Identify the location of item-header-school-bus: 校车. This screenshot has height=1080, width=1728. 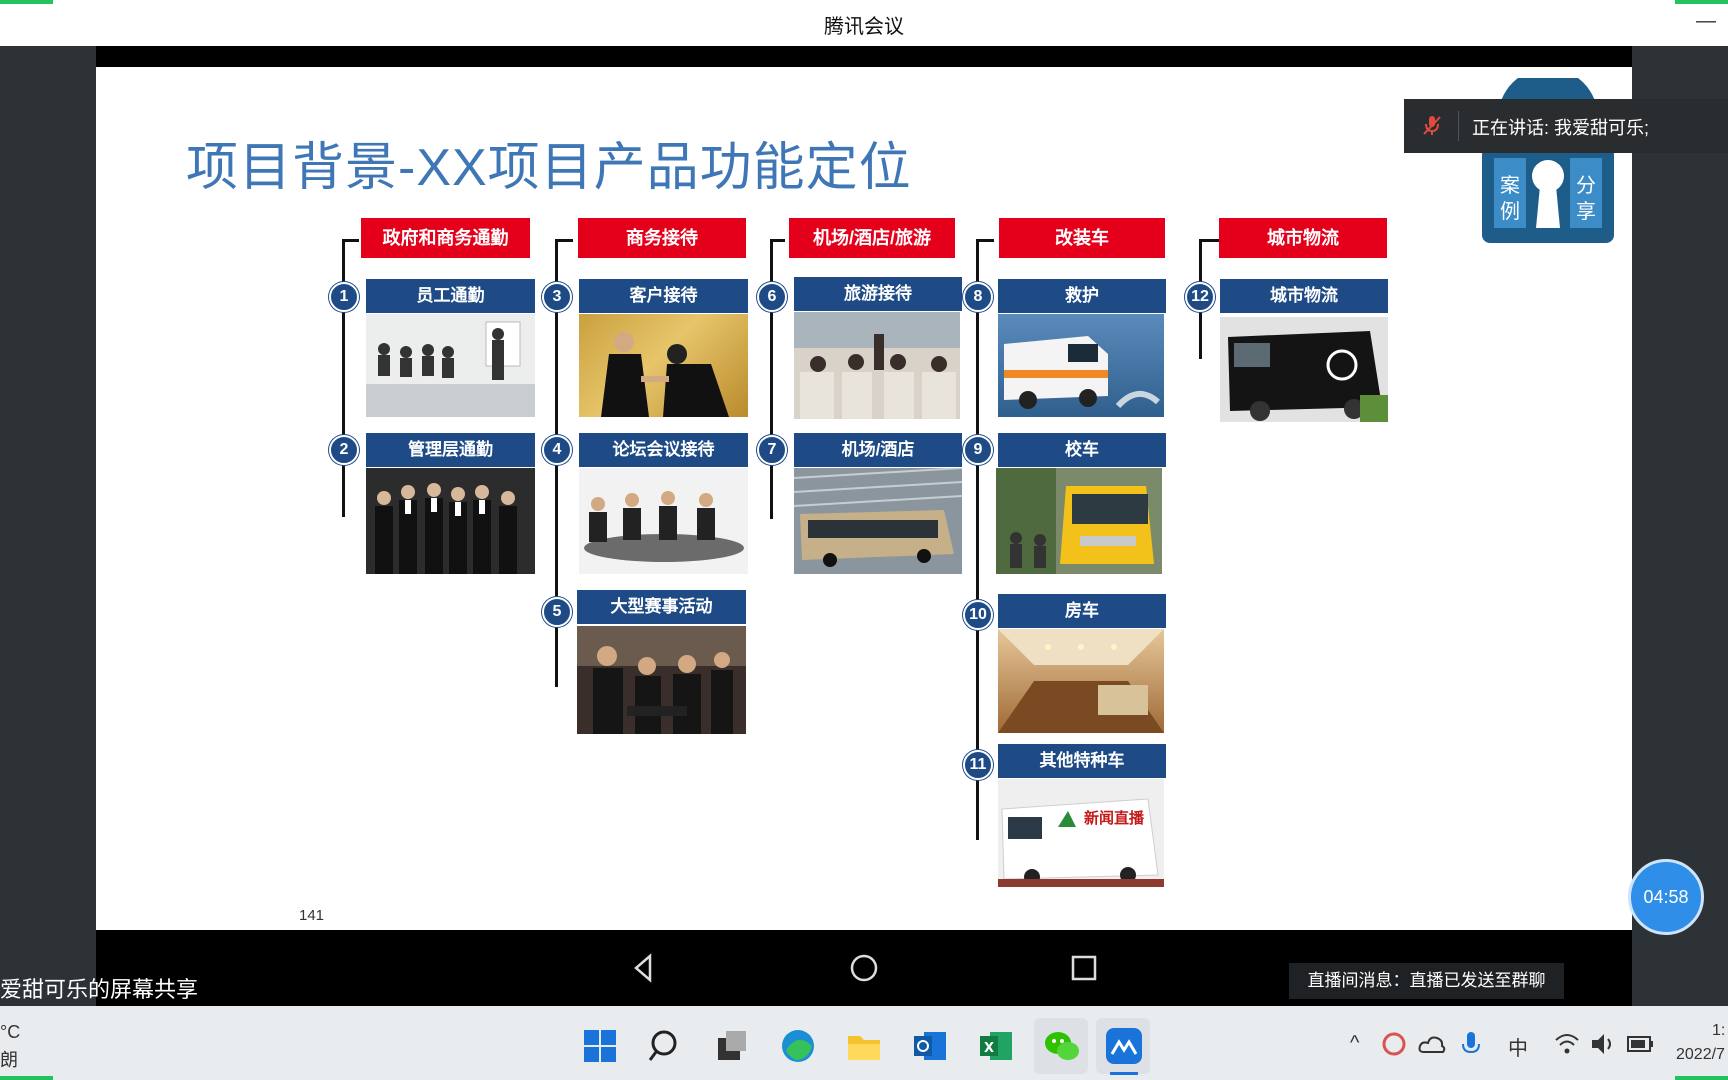
(1082, 450).